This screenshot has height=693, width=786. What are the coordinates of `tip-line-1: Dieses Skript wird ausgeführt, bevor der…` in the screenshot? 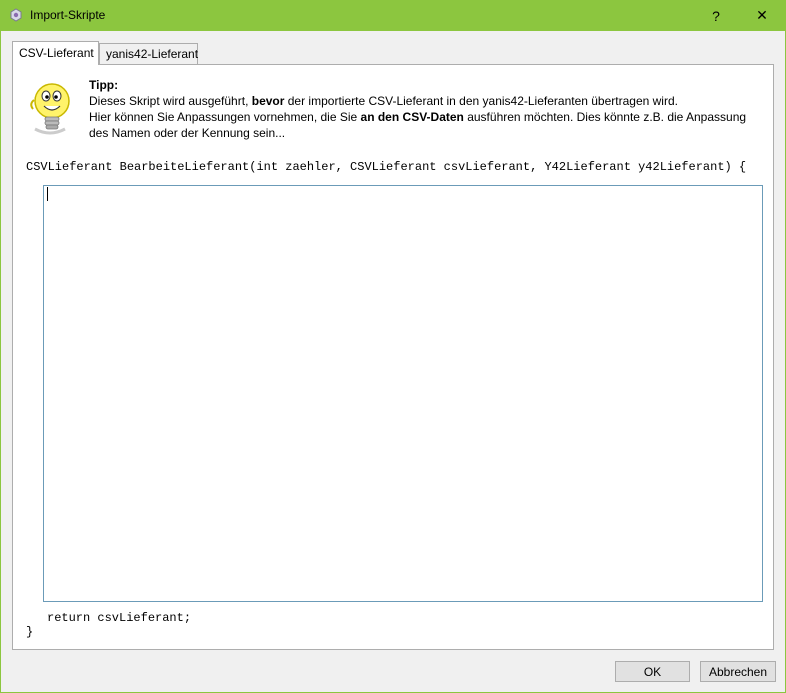 It's located at (383, 101).